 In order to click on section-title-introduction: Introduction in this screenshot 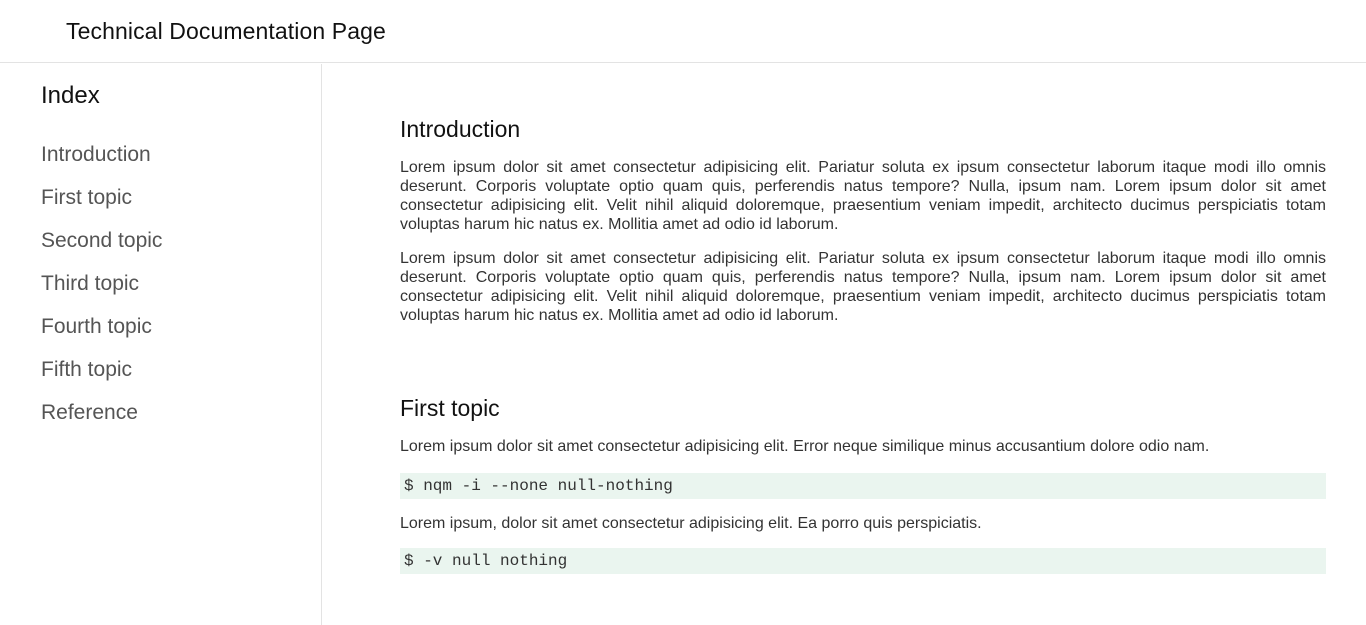, I will do `click(460, 129)`.